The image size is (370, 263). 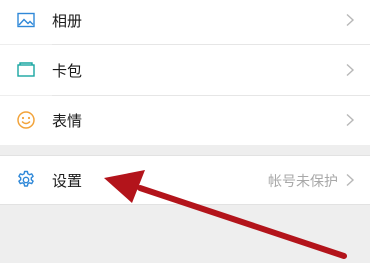 What do you see at coordinates (67, 71) in the screenshot?
I see `menu-item-label: 卡包` at bounding box center [67, 71].